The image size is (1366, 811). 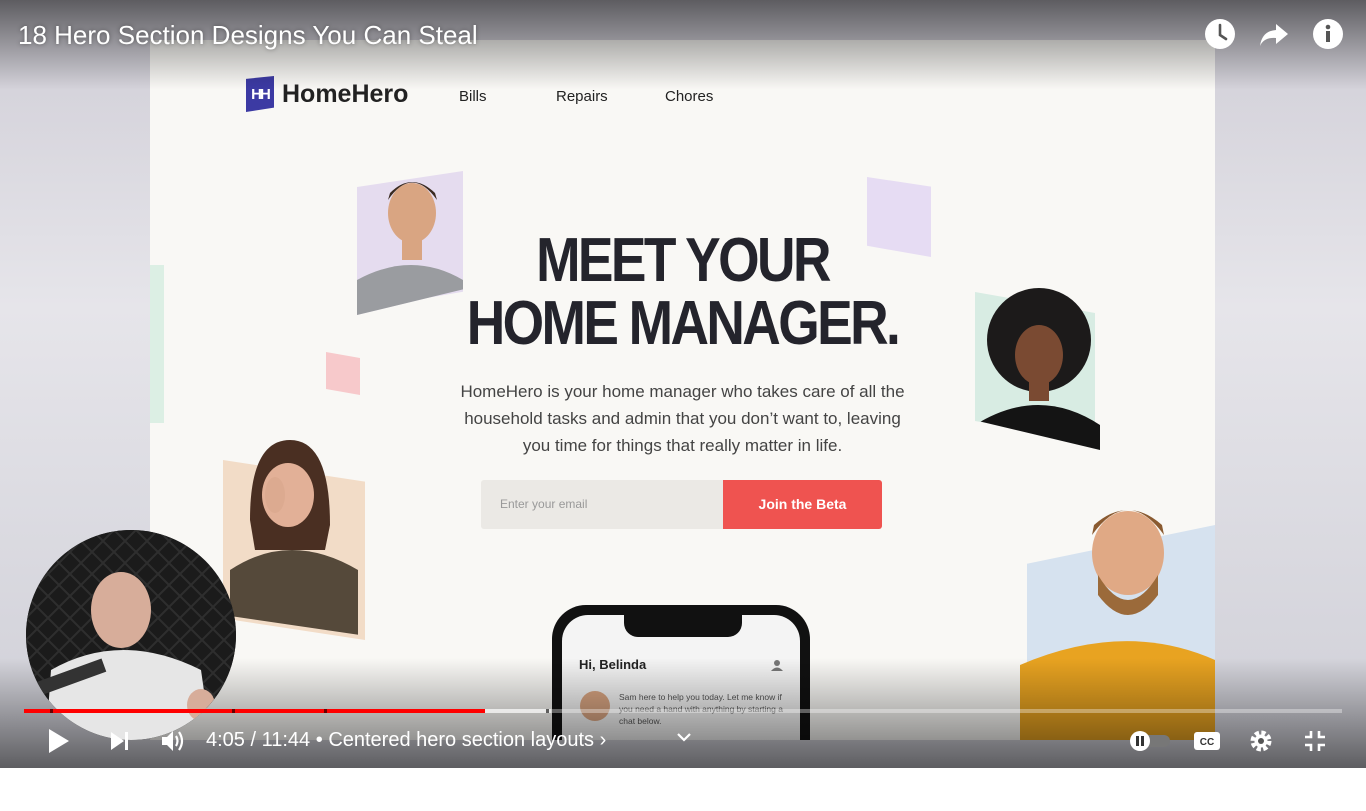 What do you see at coordinates (689, 96) in the screenshot?
I see `nav-link-chores: Chores` at bounding box center [689, 96].